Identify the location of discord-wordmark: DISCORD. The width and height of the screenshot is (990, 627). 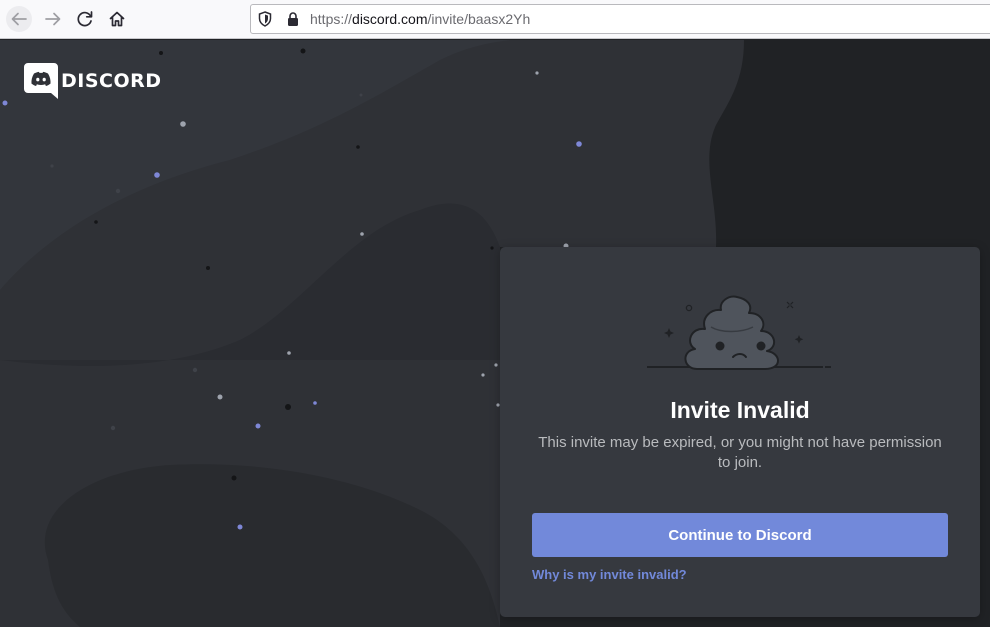
(111, 81).